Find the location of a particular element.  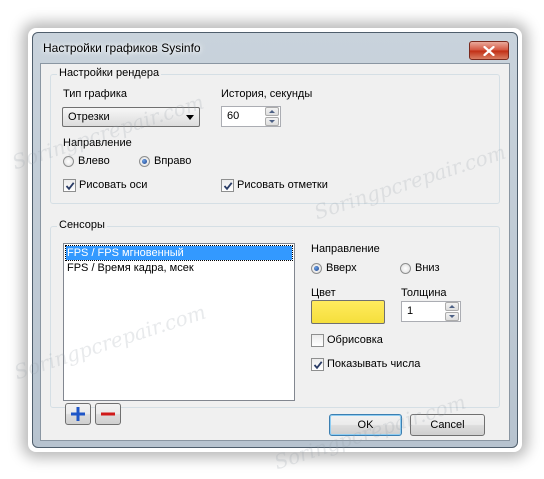

direction-up-radio is located at coordinates (316, 268).